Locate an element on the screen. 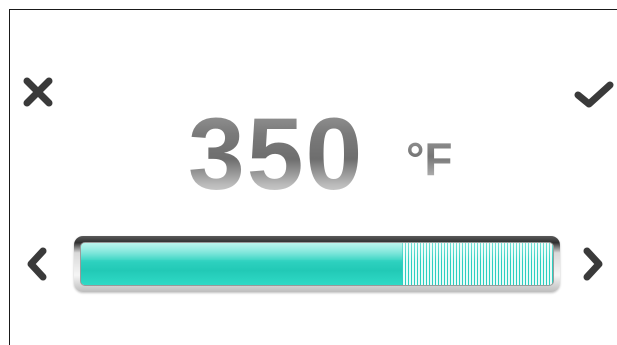  checkmark-icon is located at coordinates (594, 94).